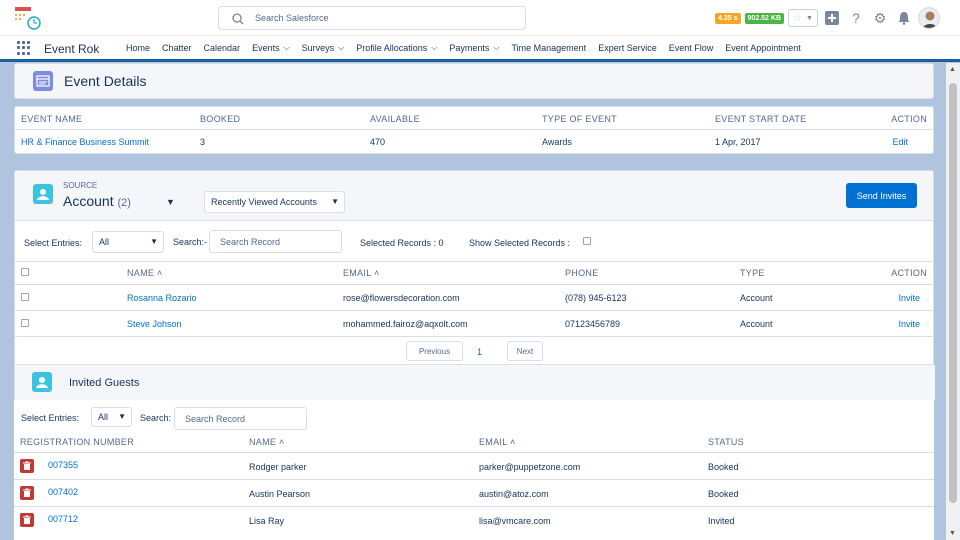 This screenshot has height=540, width=960. I want to click on nav-item-surveys: Surveys ⌵, so click(323, 48).